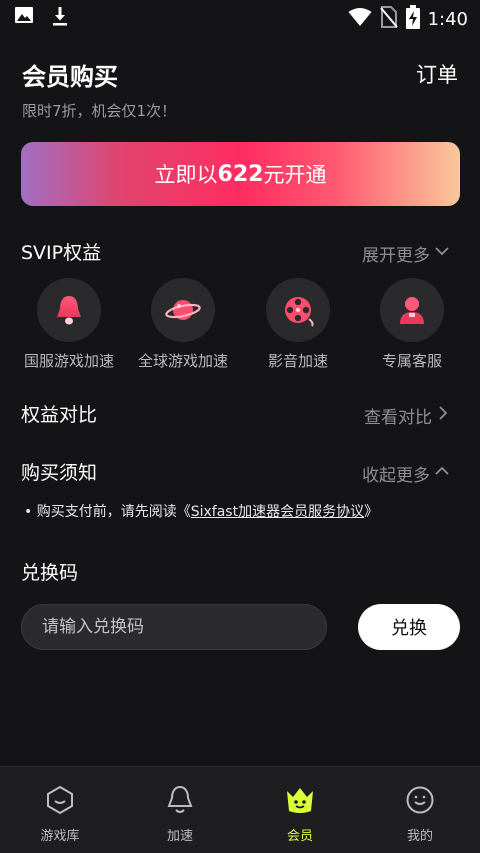  I want to click on image-icon, so click(24, 18).